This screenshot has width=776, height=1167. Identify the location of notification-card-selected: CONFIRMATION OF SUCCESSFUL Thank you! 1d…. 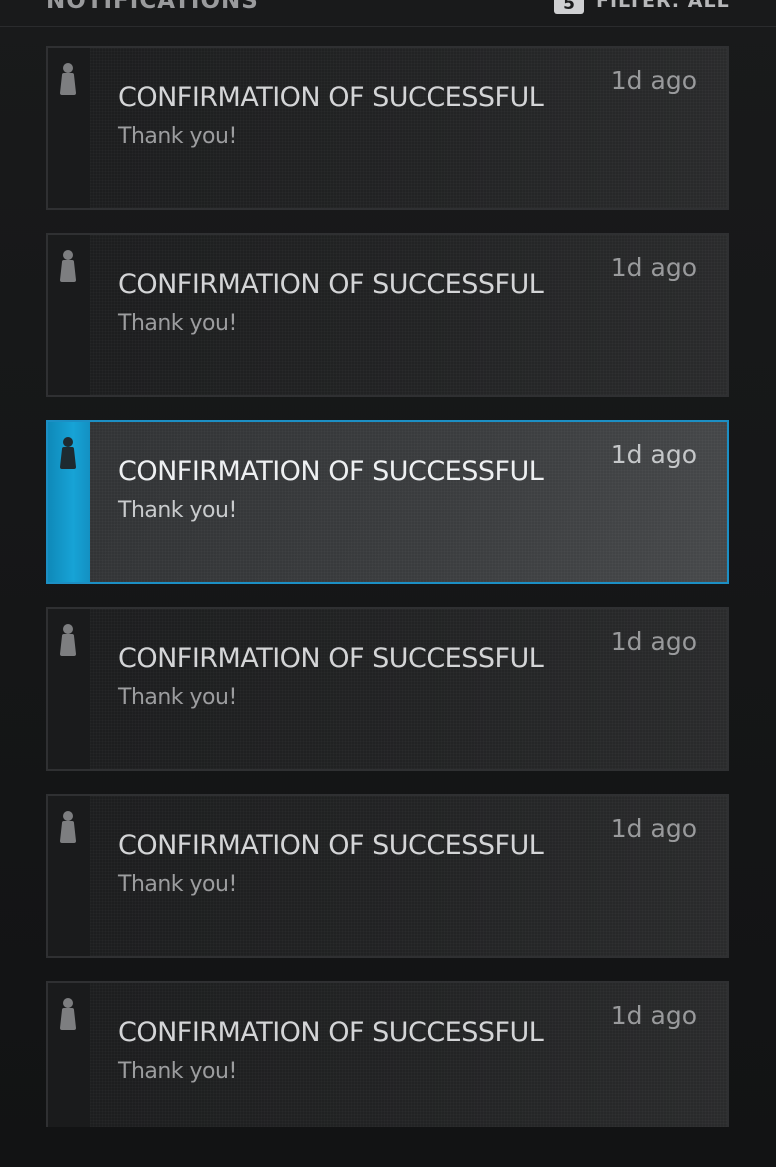
(387, 502).